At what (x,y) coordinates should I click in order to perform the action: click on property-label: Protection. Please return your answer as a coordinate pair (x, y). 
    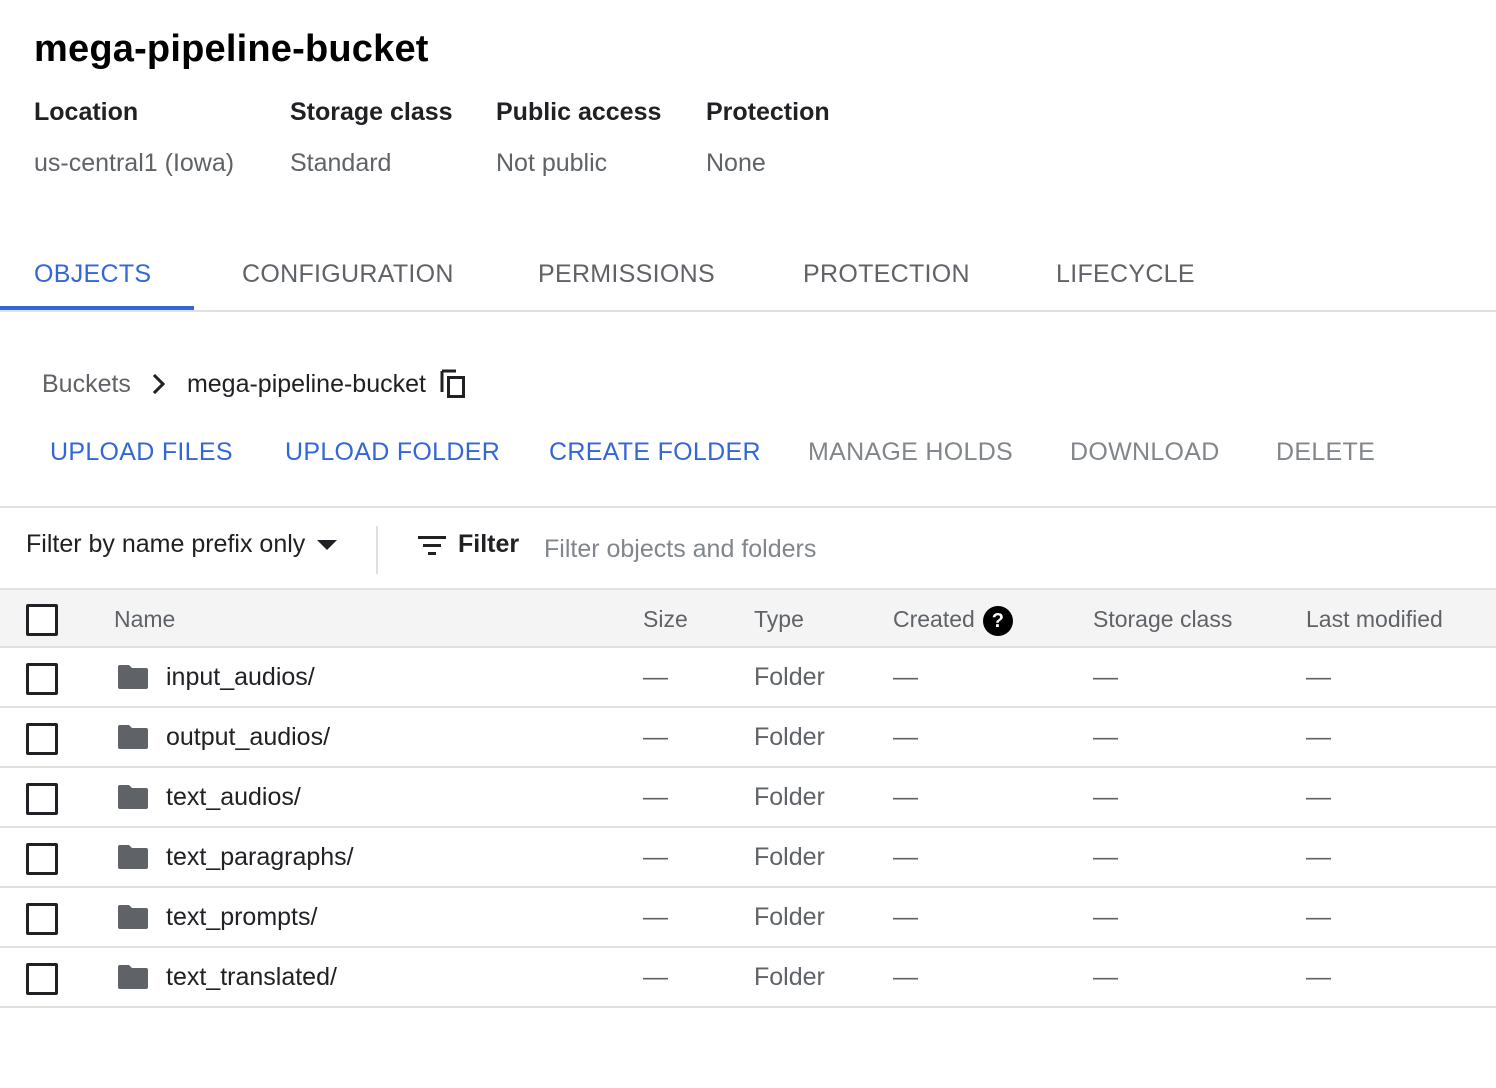
    Looking at the image, I should click on (768, 112).